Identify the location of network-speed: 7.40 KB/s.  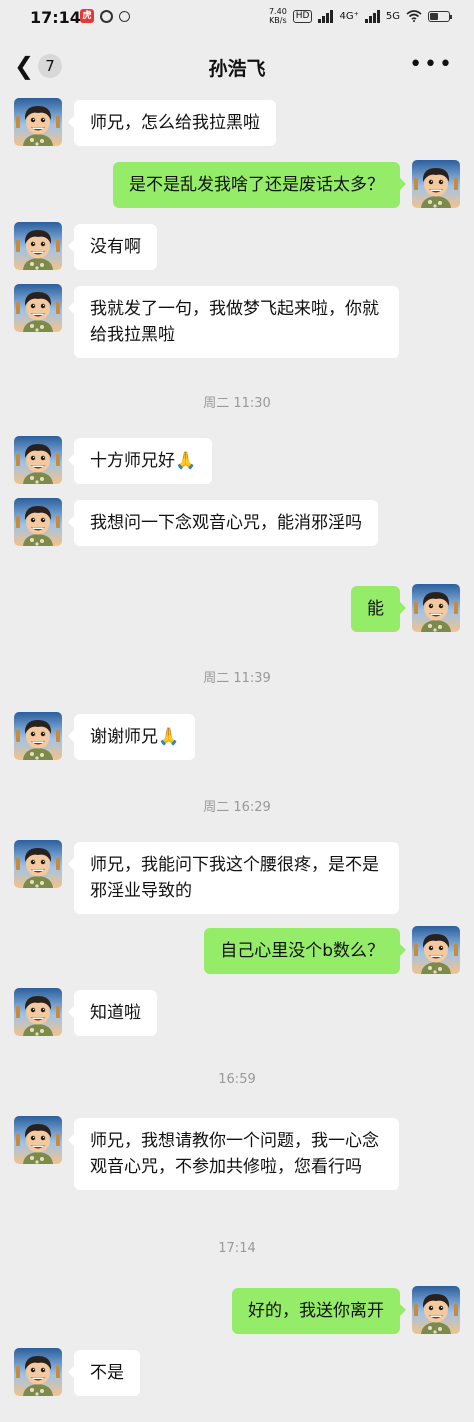
(278, 16).